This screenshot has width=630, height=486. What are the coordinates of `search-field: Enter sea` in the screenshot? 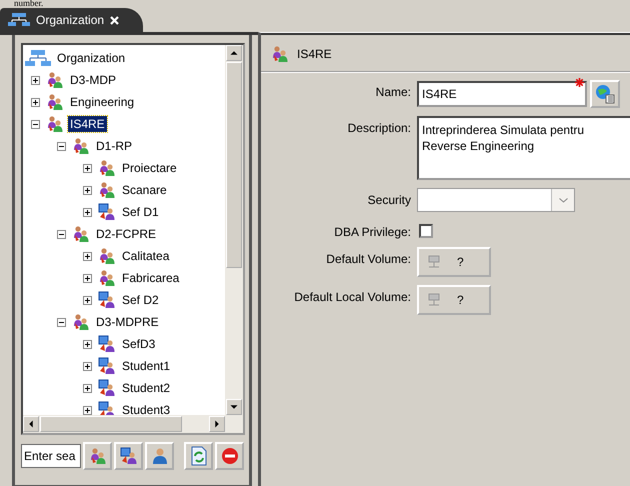 It's located at (51, 456).